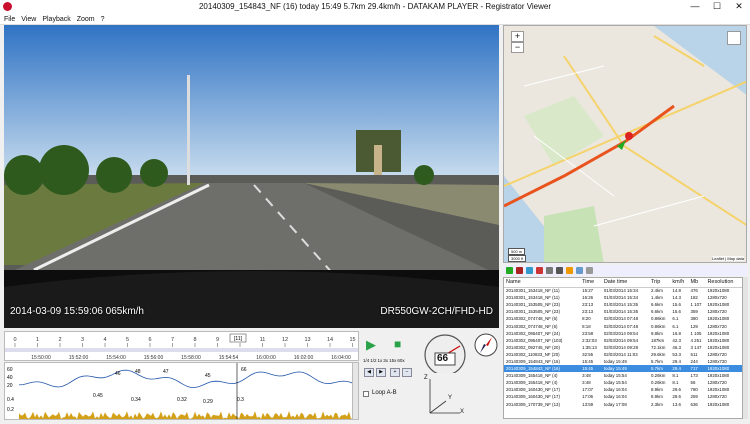 This screenshot has width=750, height=424. What do you see at coordinates (660, 369) in the screenshot?
I see `table-cell: 5.7km` at bounding box center [660, 369].